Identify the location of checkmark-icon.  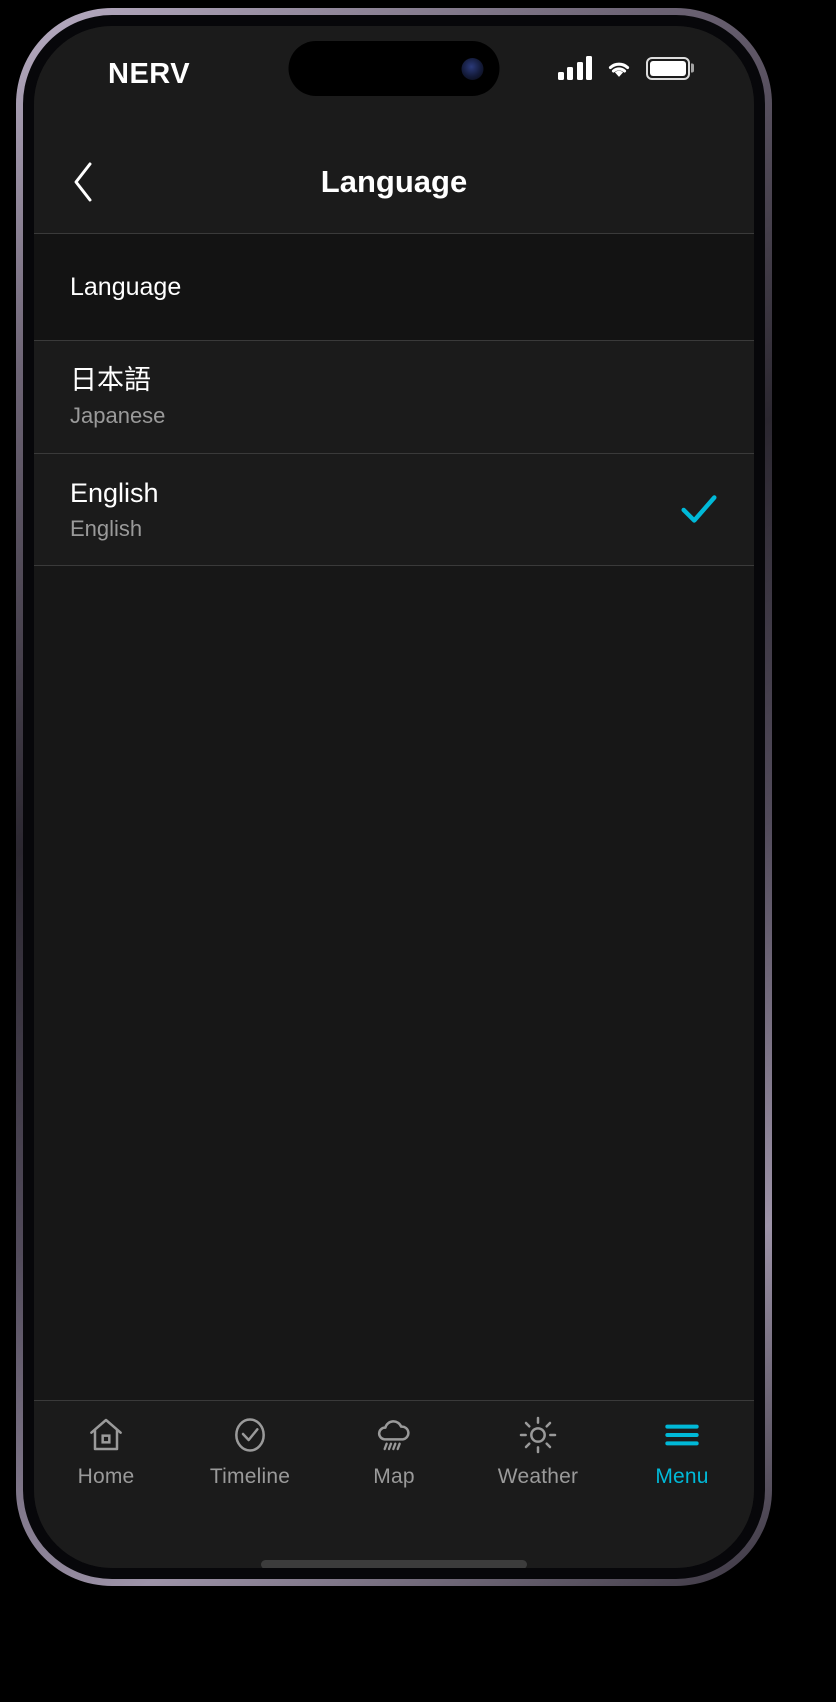
(699, 509).